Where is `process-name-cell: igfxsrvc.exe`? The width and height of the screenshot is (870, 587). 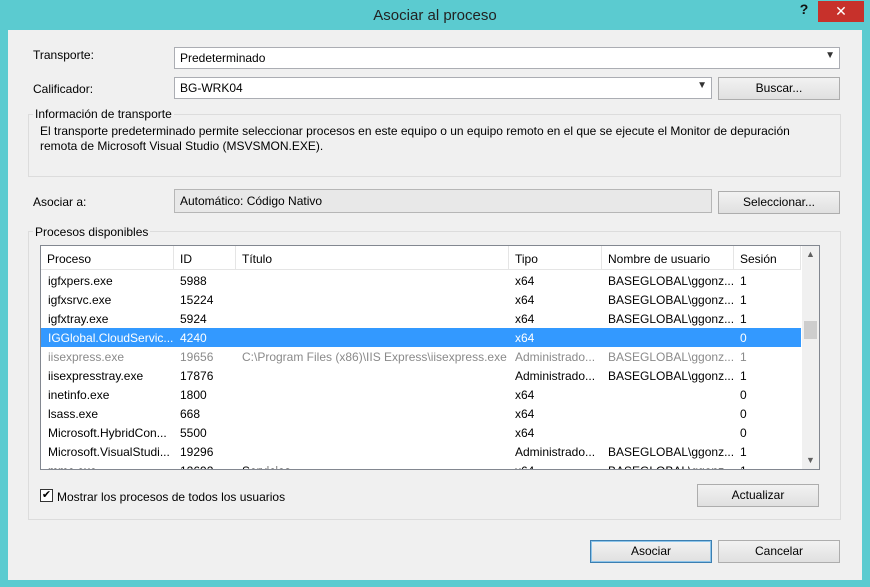
process-name-cell: igfxsrvc.exe is located at coordinates (80, 300).